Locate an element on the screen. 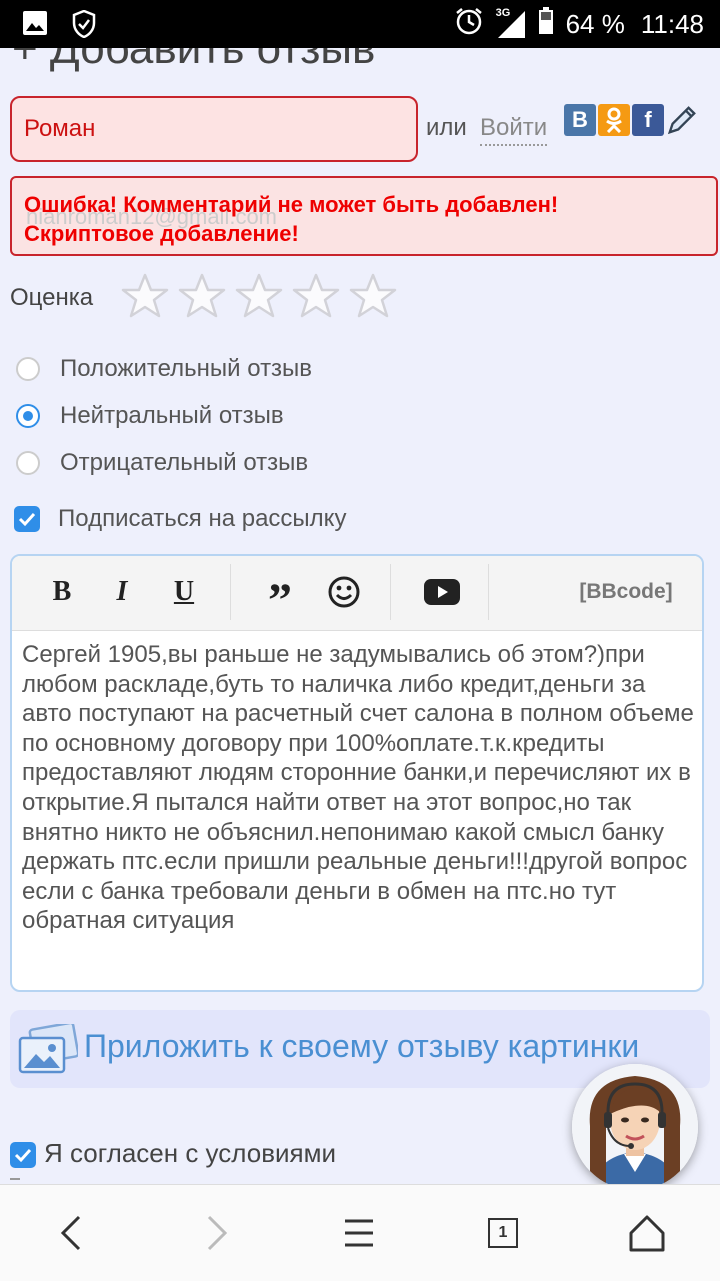  radio-label-neutral: Нейтральный отзыв is located at coordinates (172, 415).